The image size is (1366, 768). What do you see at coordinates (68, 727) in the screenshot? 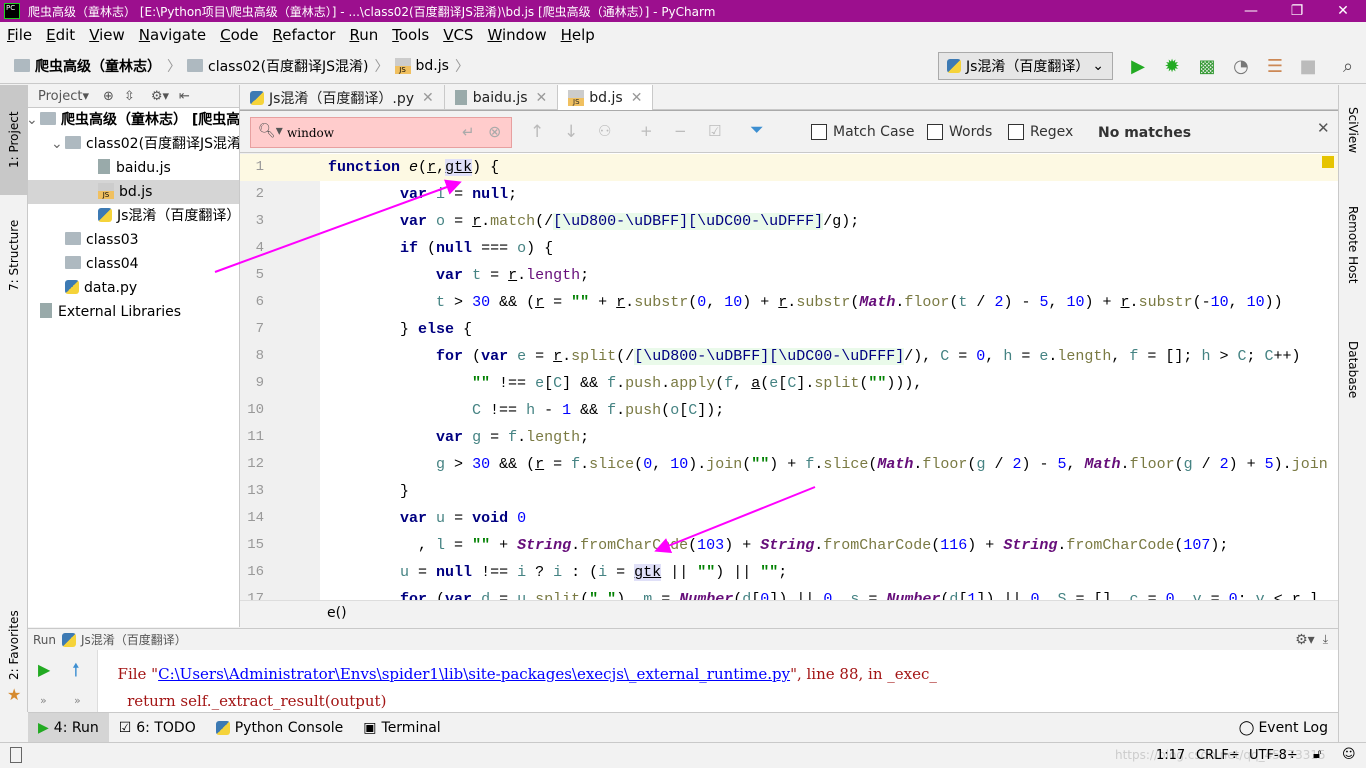
I see `run-tool-button: ▶ 4: Run` at bounding box center [68, 727].